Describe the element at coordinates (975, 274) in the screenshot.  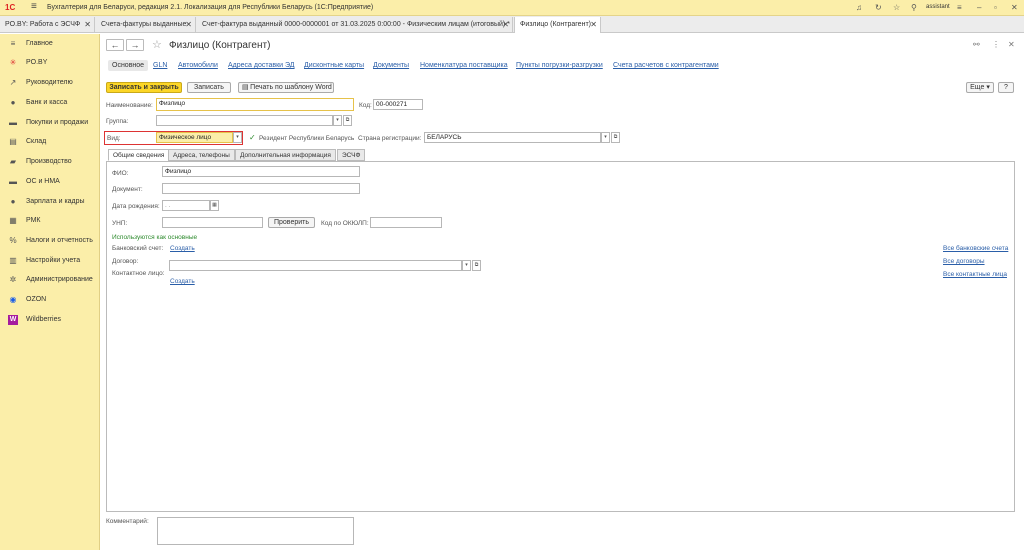
I see `all-contacts-link: Все контактные лица` at that location.